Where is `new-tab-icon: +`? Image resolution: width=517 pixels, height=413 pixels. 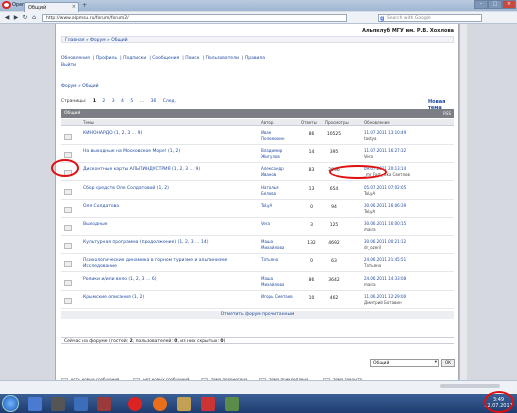
new-tab-icon: + is located at coordinates (85, 6).